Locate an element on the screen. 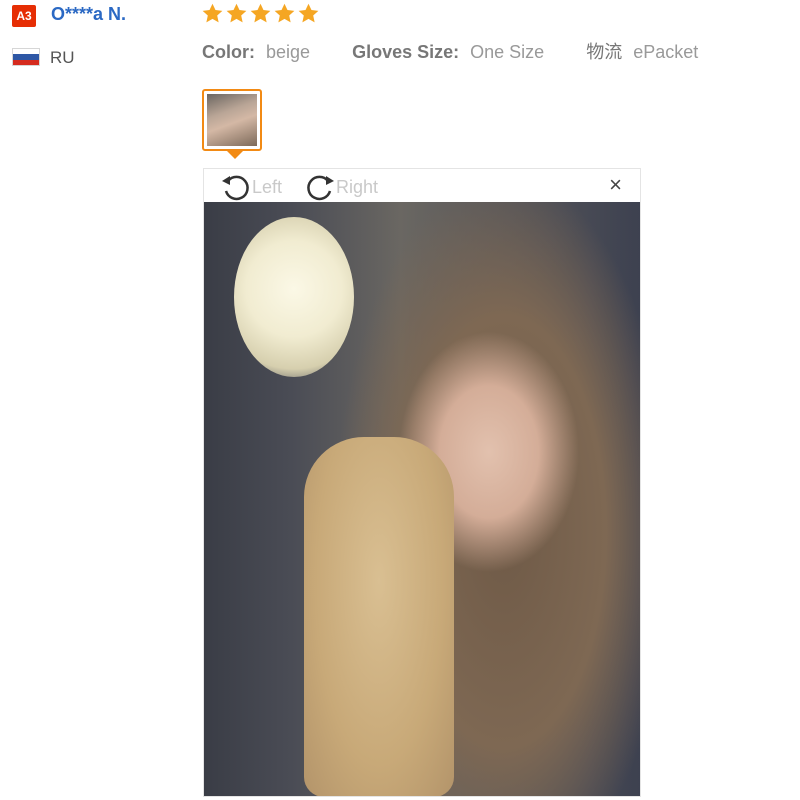  attribute-color: Color: beige is located at coordinates (261, 52).